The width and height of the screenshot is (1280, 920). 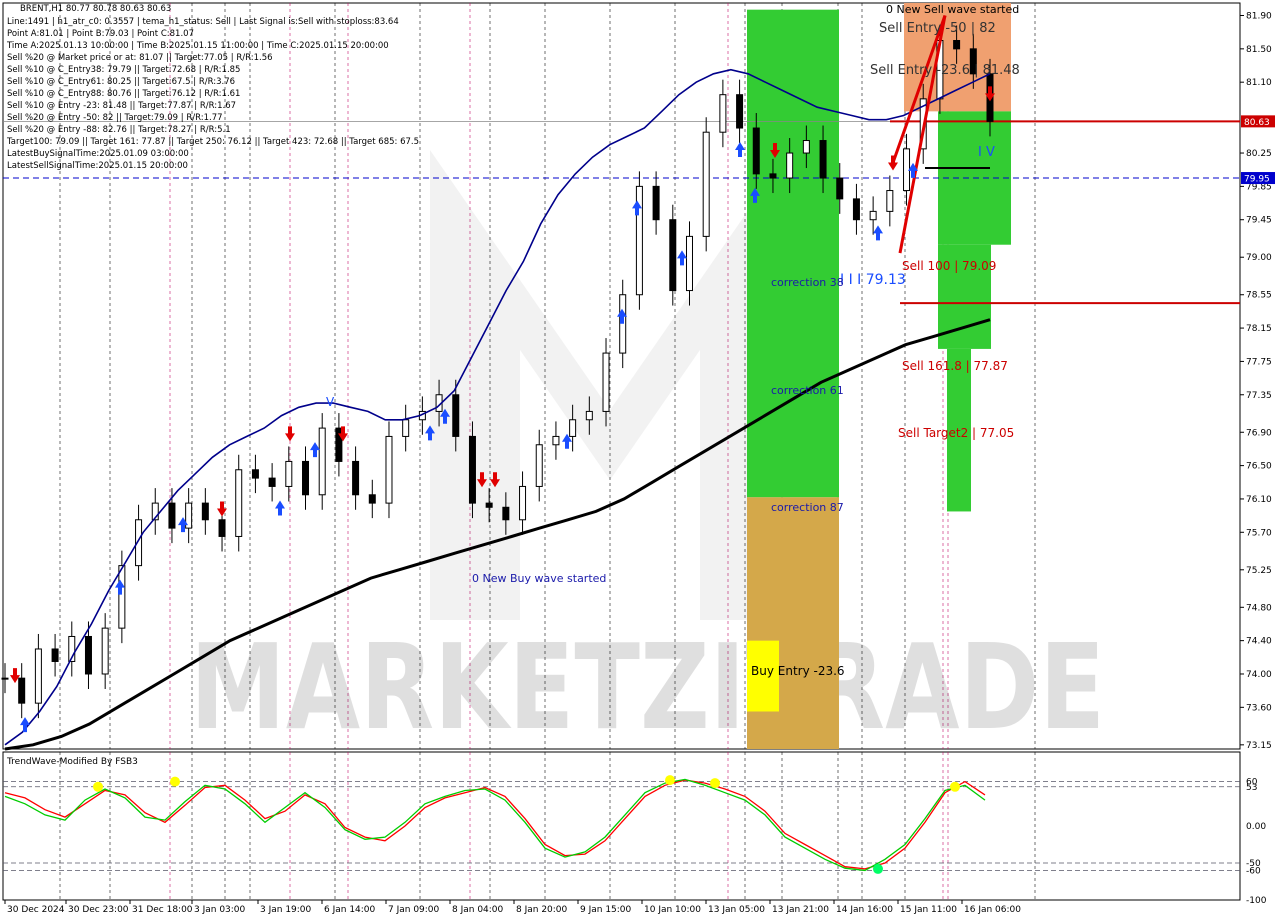 I want to click on y-tick-label: 73.60, so click(x=1259, y=708).